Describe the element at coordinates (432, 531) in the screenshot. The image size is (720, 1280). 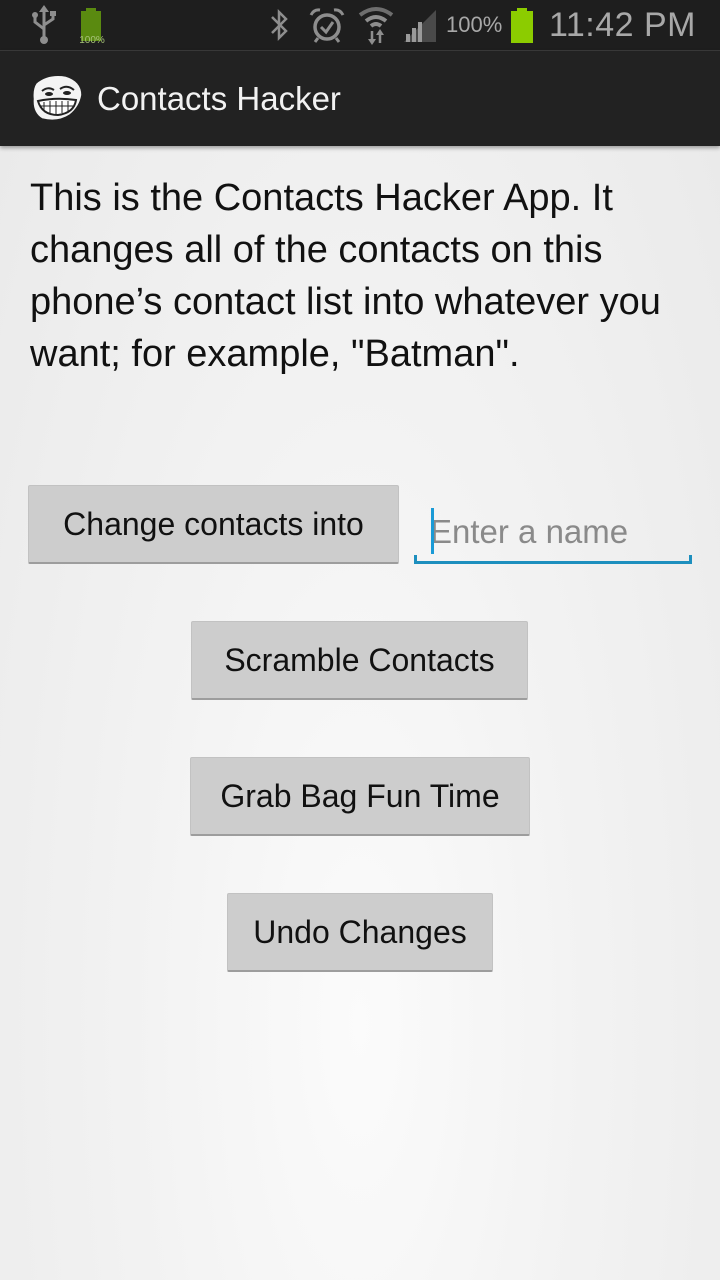
I see `text-cursor` at that location.